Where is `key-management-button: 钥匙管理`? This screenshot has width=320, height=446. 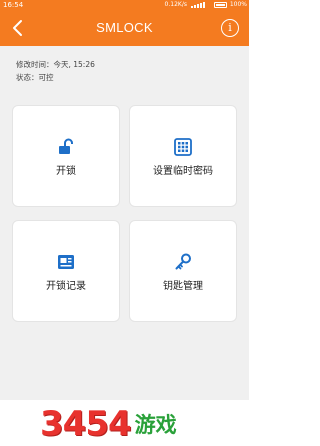 key-management-button: 钥匙管理 is located at coordinates (183, 271).